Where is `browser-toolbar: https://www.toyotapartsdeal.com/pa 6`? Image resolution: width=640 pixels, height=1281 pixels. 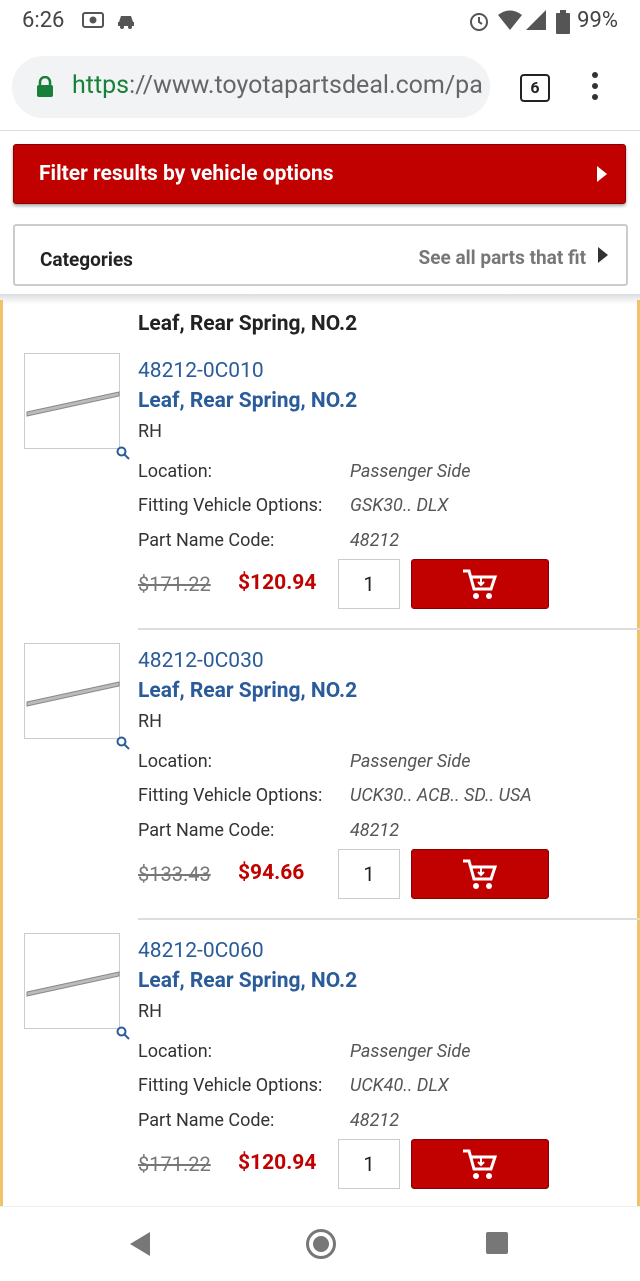 browser-toolbar: https://www.toyotapartsdeal.com/pa 6 is located at coordinates (320, 87).